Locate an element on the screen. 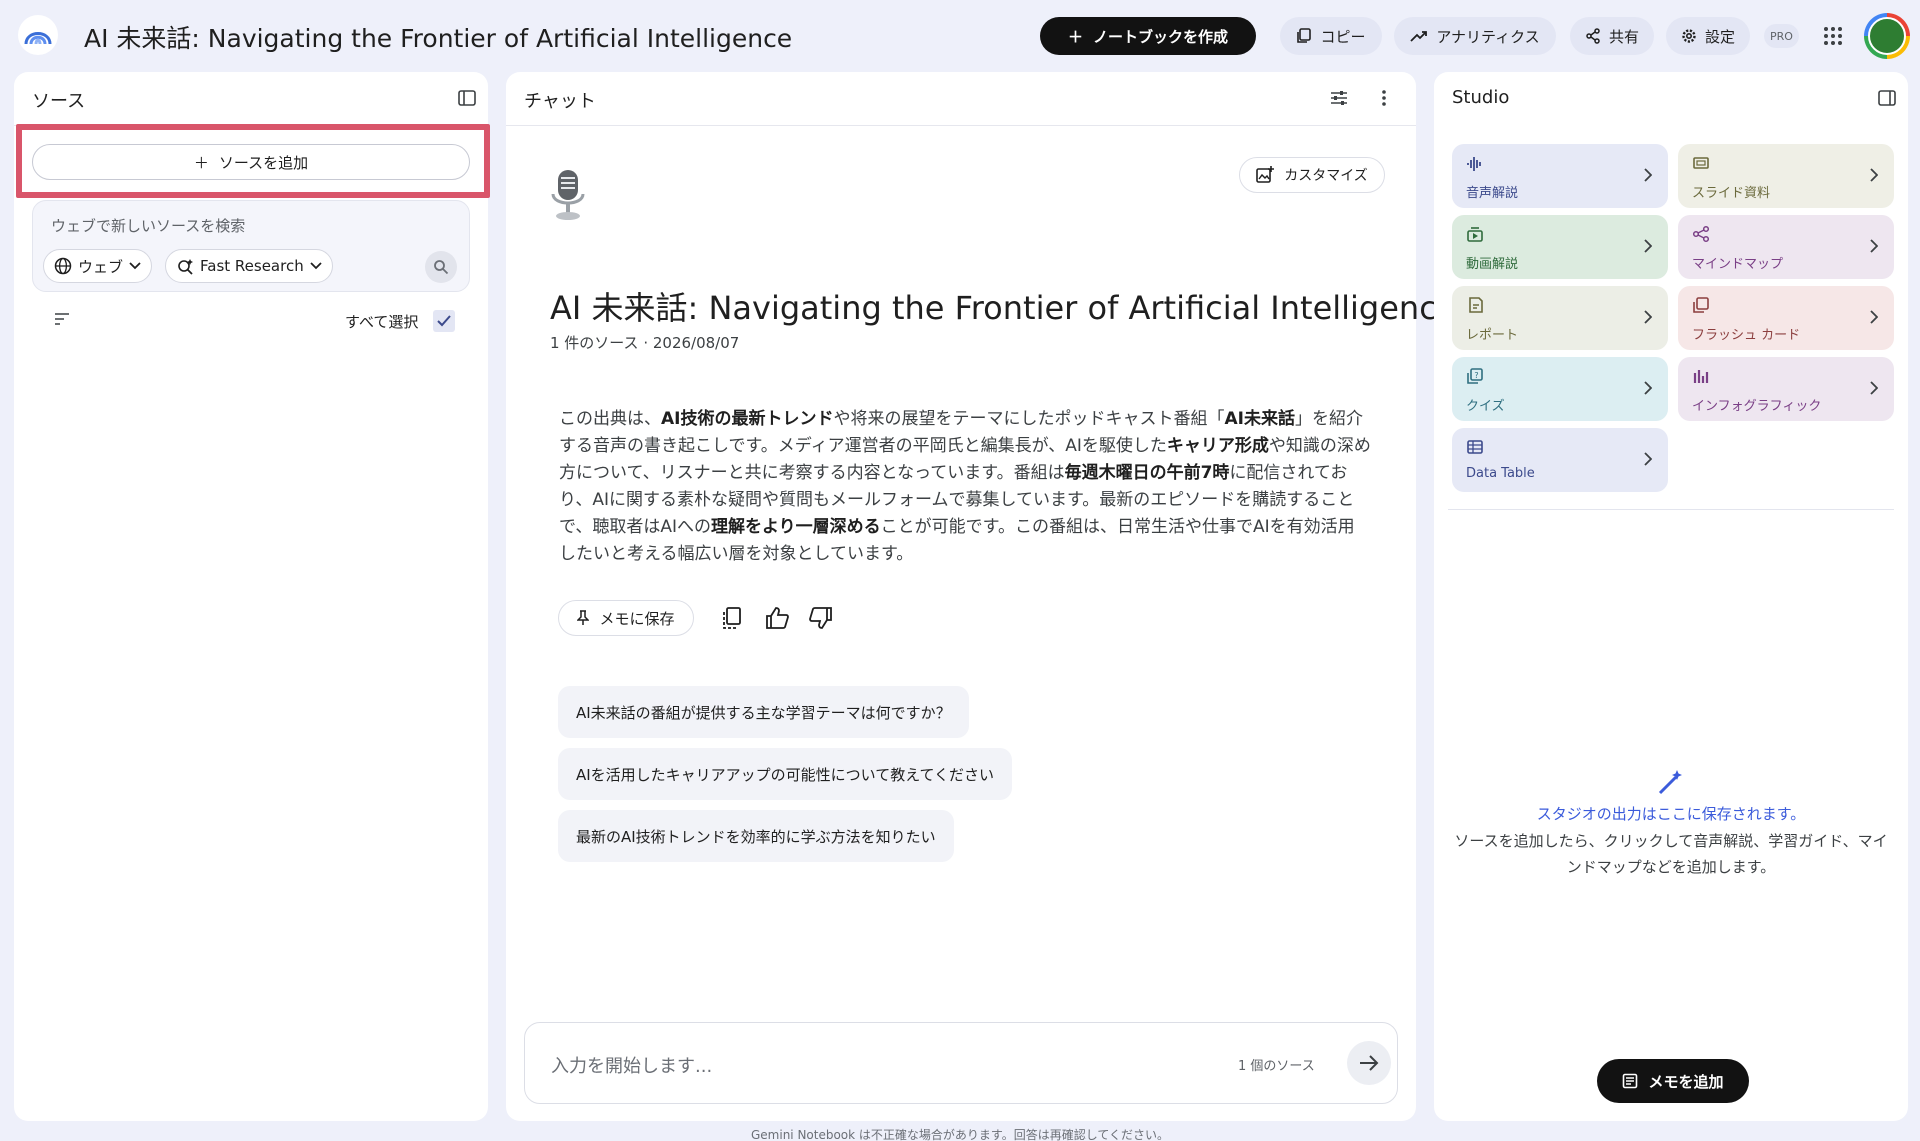 The width and height of the screenshot is (1920, 1141). web-chip-label: ウェブ is located at coordinates (101, 266).